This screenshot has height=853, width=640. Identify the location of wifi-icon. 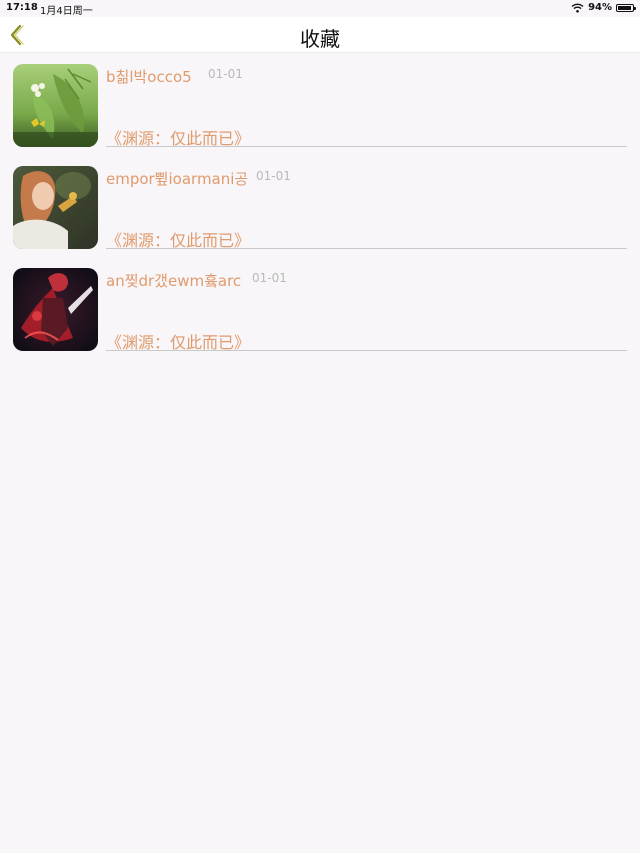
(577, 8).